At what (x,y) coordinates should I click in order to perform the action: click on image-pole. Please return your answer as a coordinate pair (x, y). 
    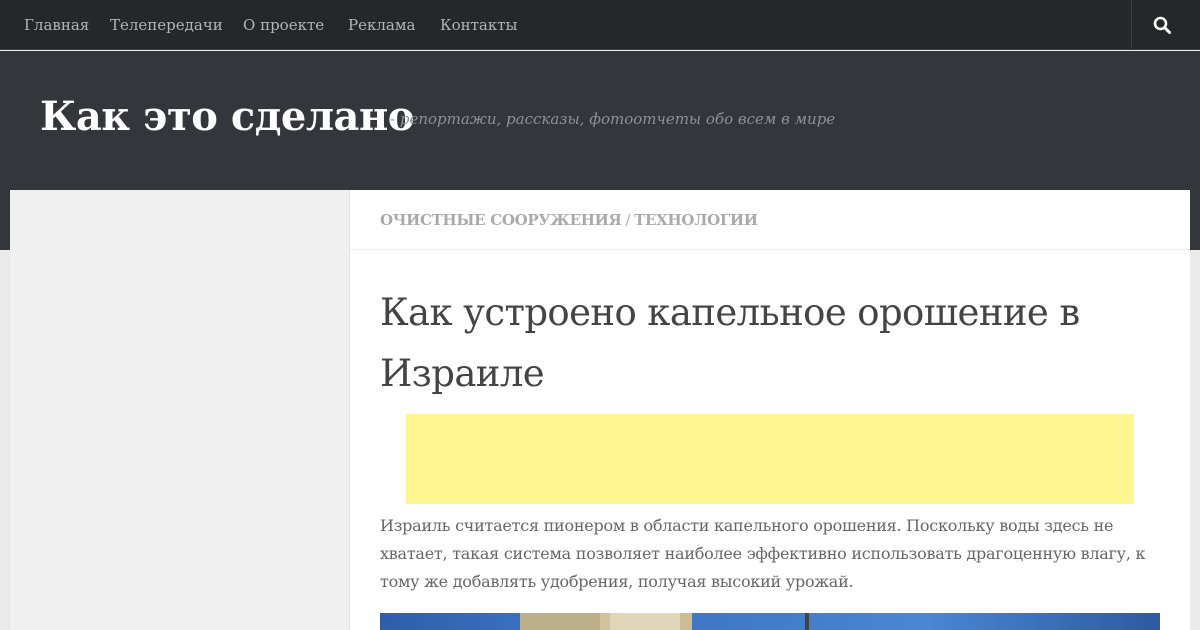
    Looking at the image, I should click on (807, 621).